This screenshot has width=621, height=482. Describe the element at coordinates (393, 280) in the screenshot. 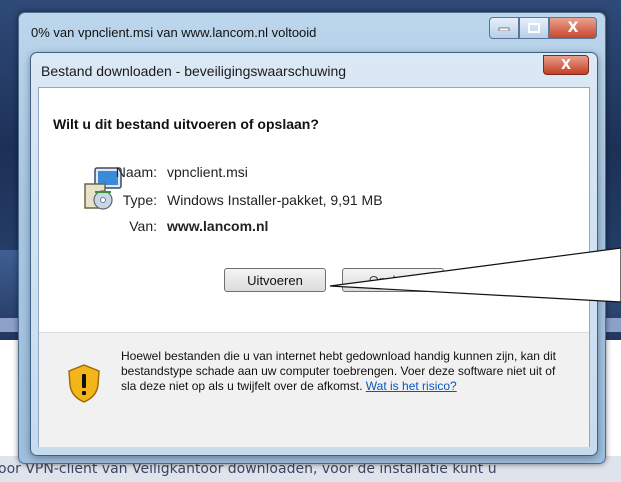

I see `save-button: Opslaan` at that location.